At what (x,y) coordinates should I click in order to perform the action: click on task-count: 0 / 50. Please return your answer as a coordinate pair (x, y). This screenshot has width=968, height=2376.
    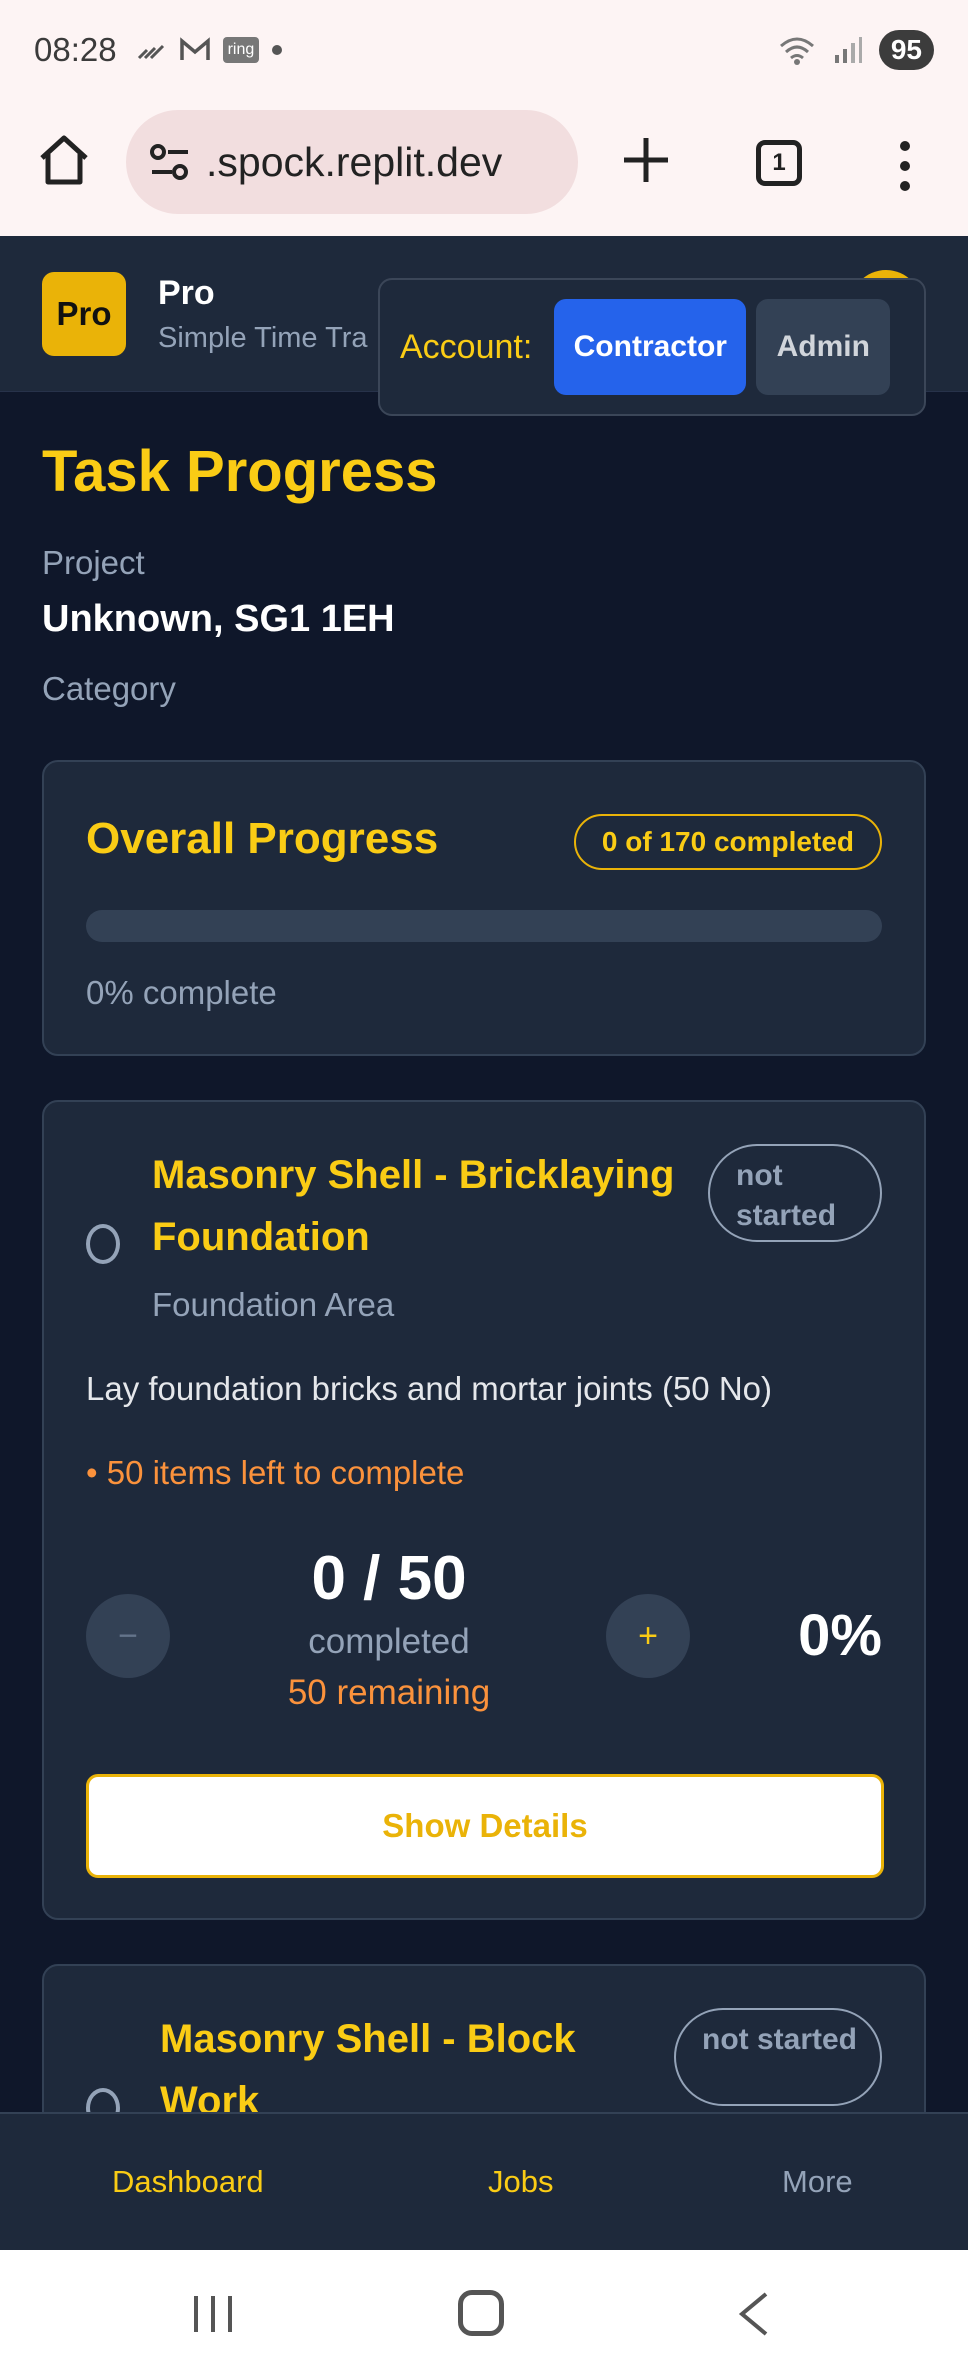
    Looking at the image, I should click on (389, 1578).